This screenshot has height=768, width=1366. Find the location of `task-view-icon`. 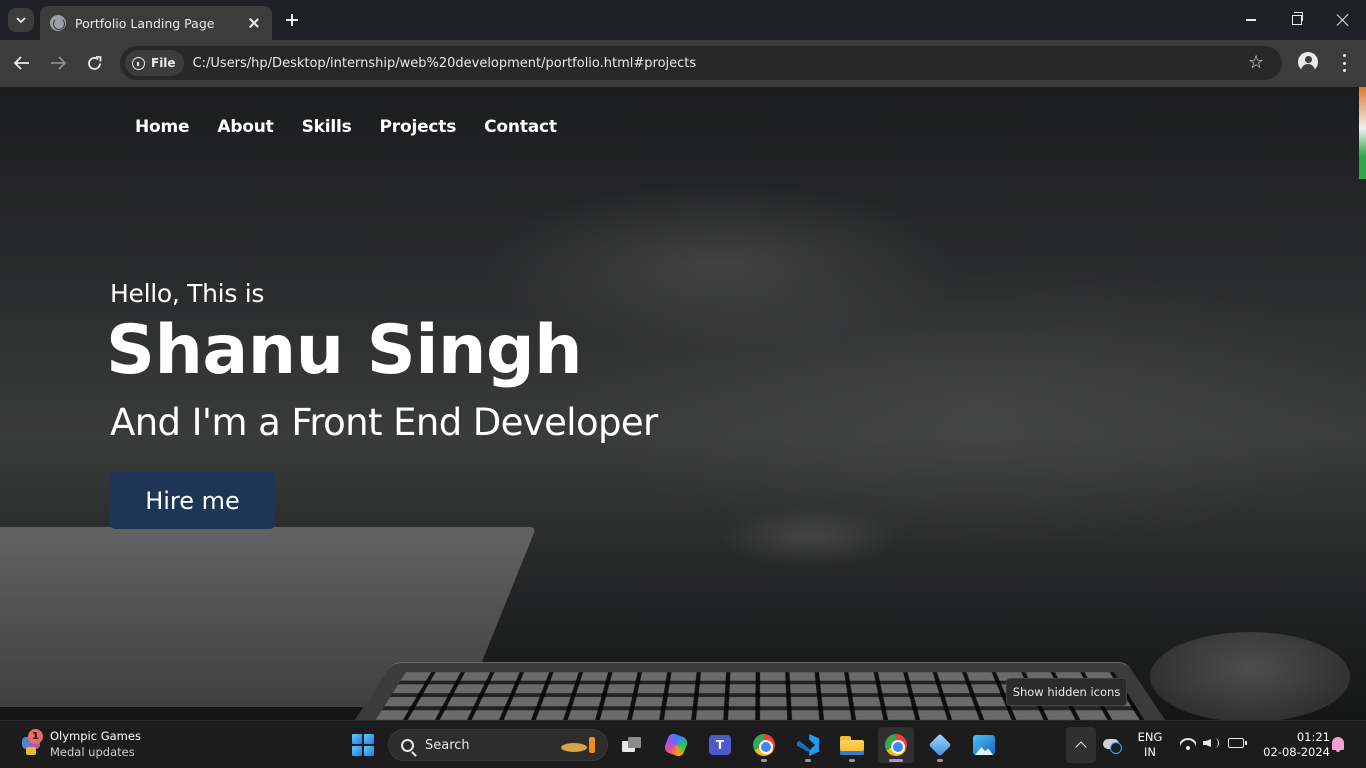

task-view-icon is located at coordinates (632, 745).